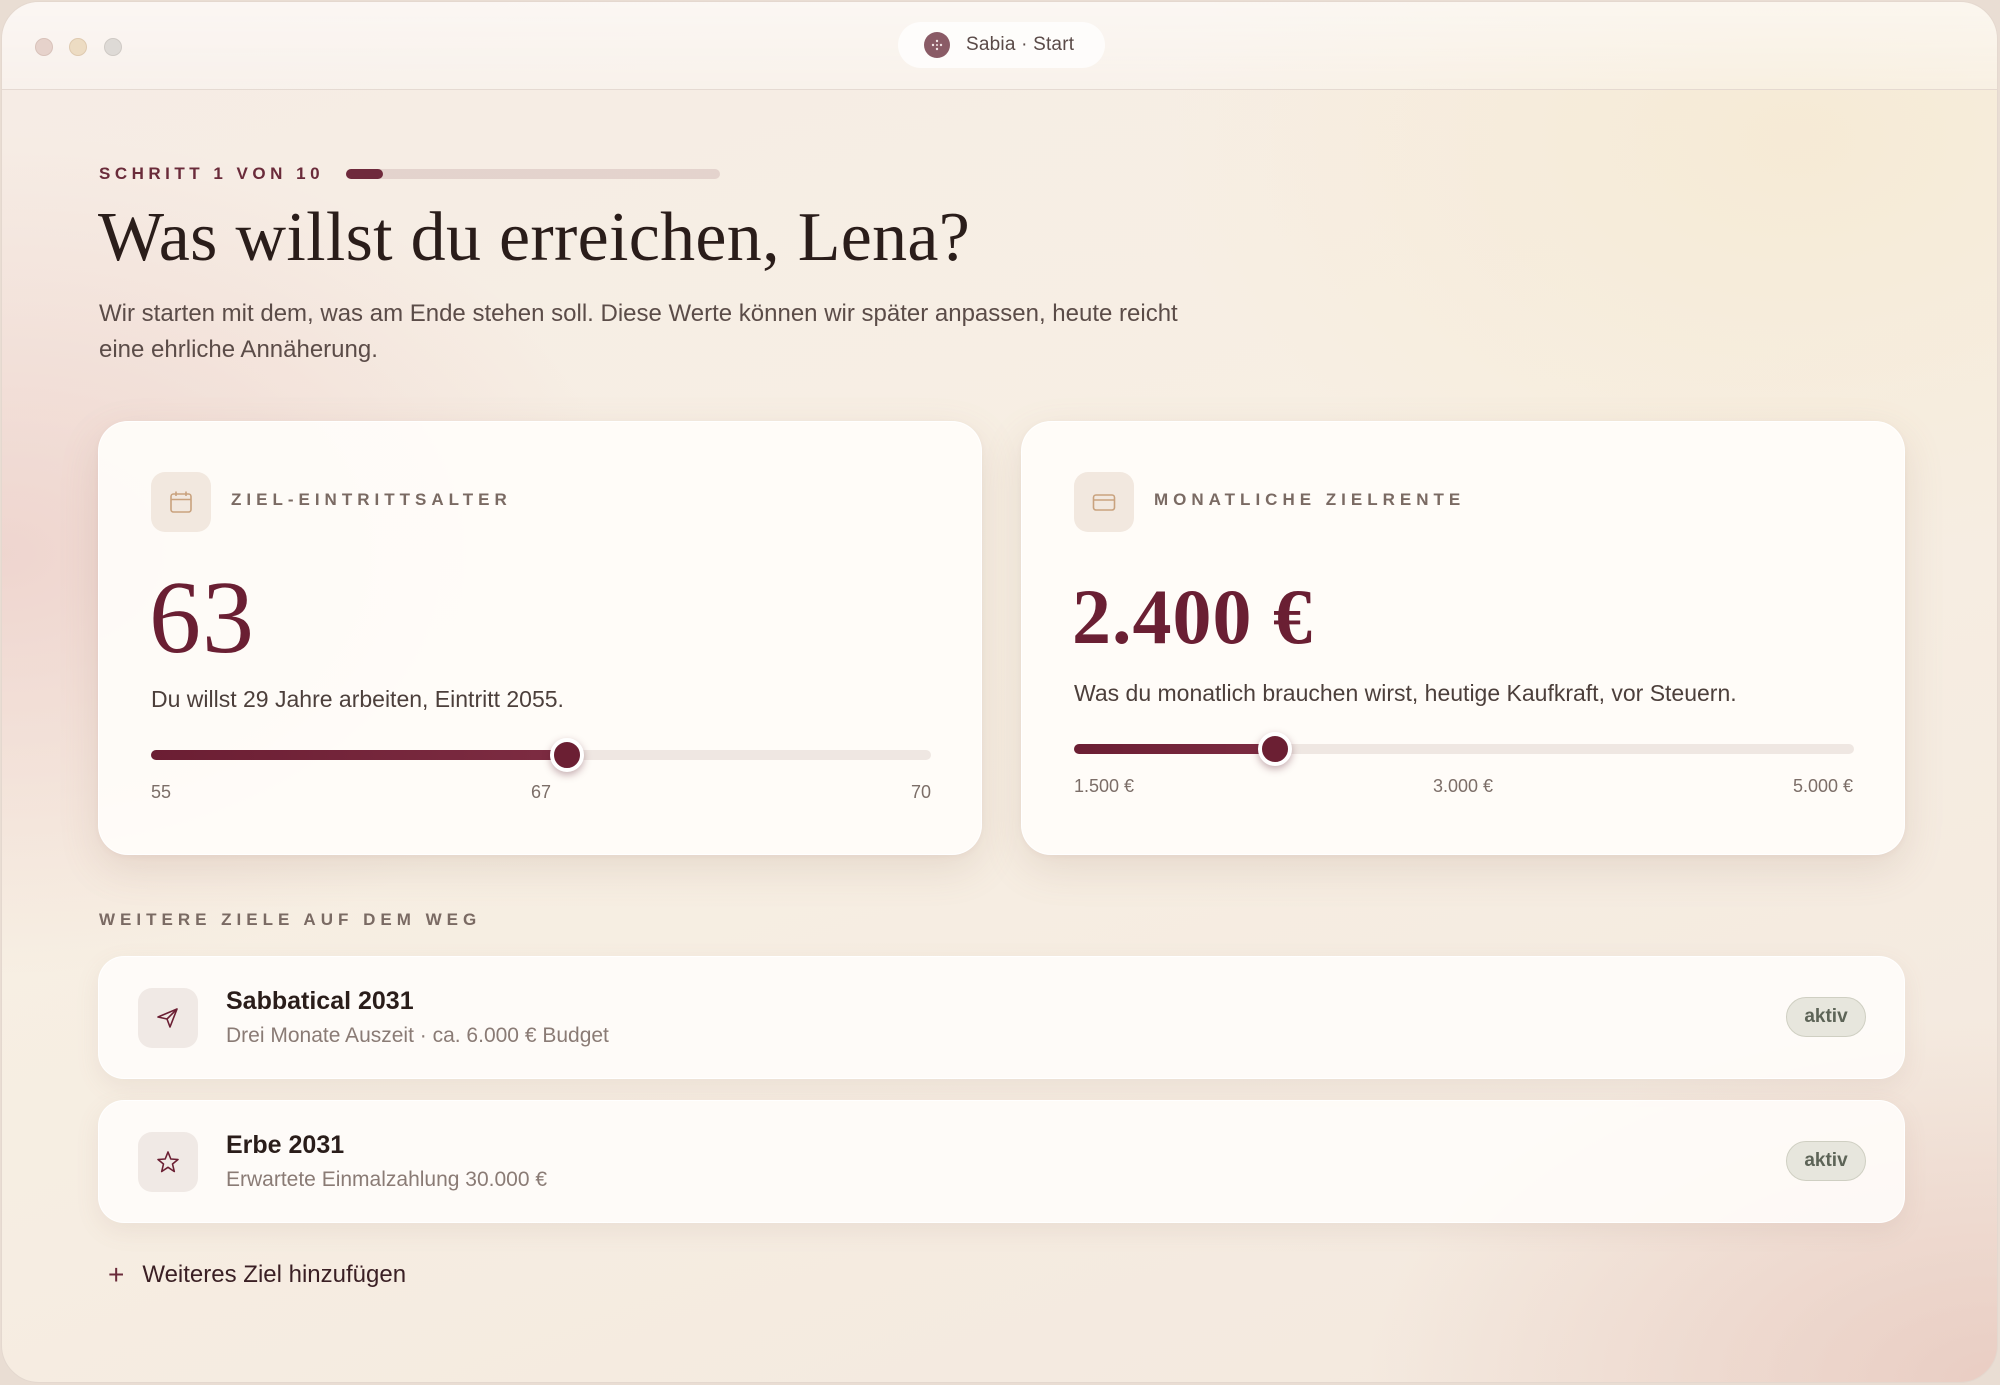  I want to click on close-window-button, so click(44, 47).